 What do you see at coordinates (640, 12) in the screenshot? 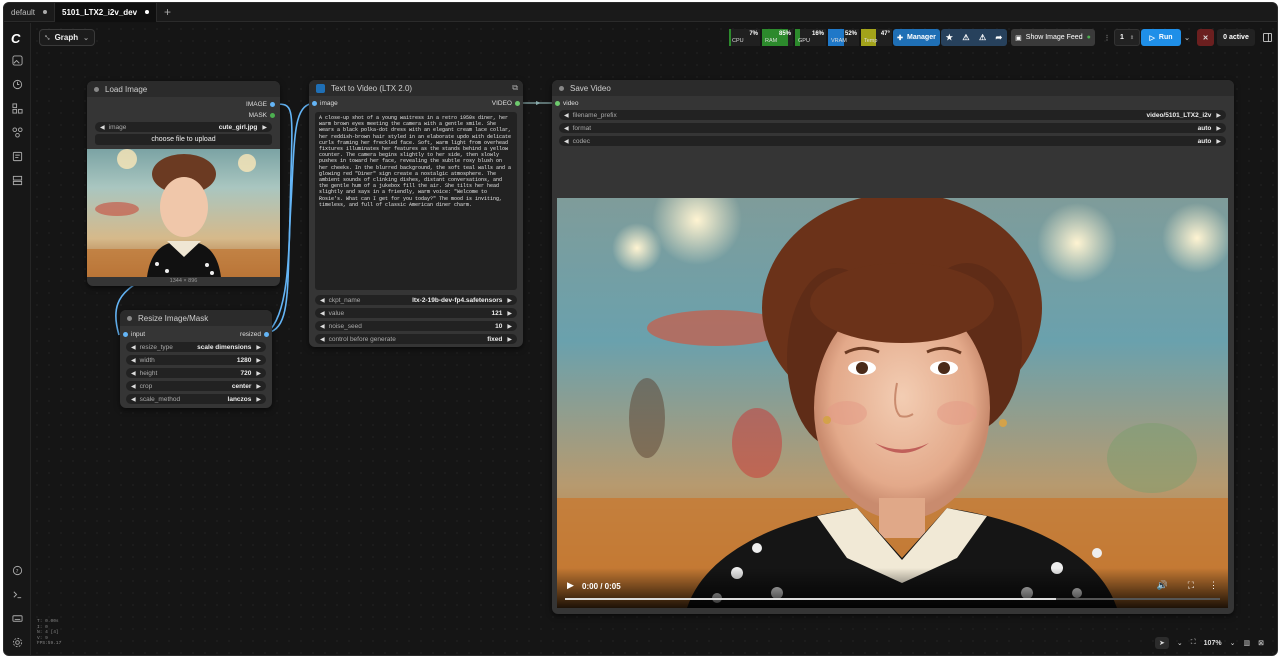
I see `tab-bar: default 5101_LTX2_i2v_dev +` at bounding box center [640, 12].